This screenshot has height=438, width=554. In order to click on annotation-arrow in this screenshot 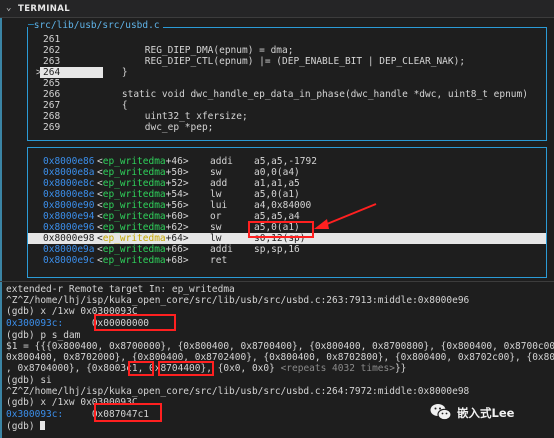, I will do `click(345, 216)`.